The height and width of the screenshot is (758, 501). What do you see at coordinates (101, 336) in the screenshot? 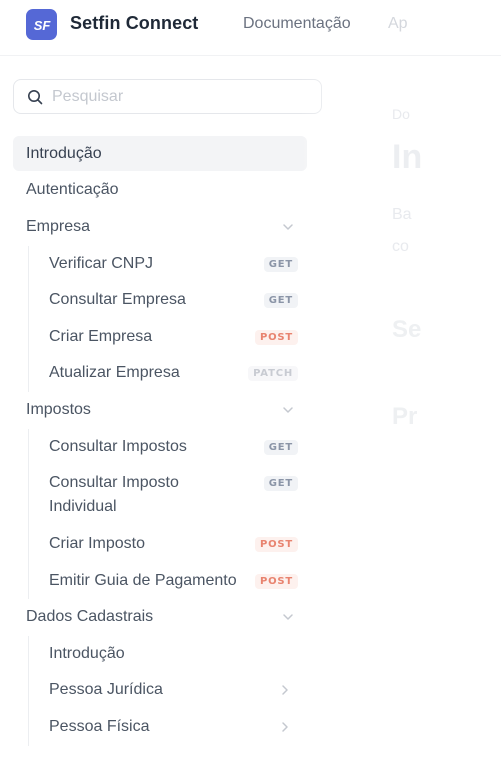
I see `sidebar-subitem-label: Criar Empresa` at bounding box center [101, 336].